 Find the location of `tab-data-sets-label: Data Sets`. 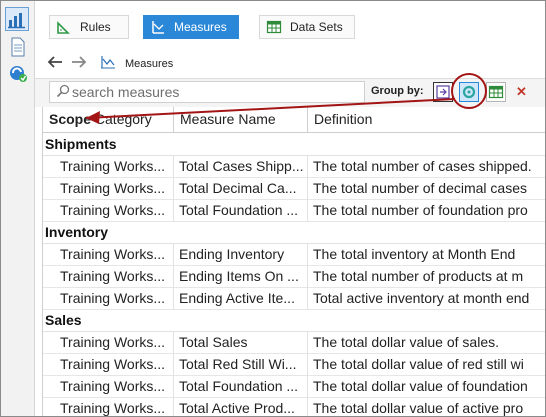

tab-data-sets-label: Data Sets is located at coordinates (316, 27).